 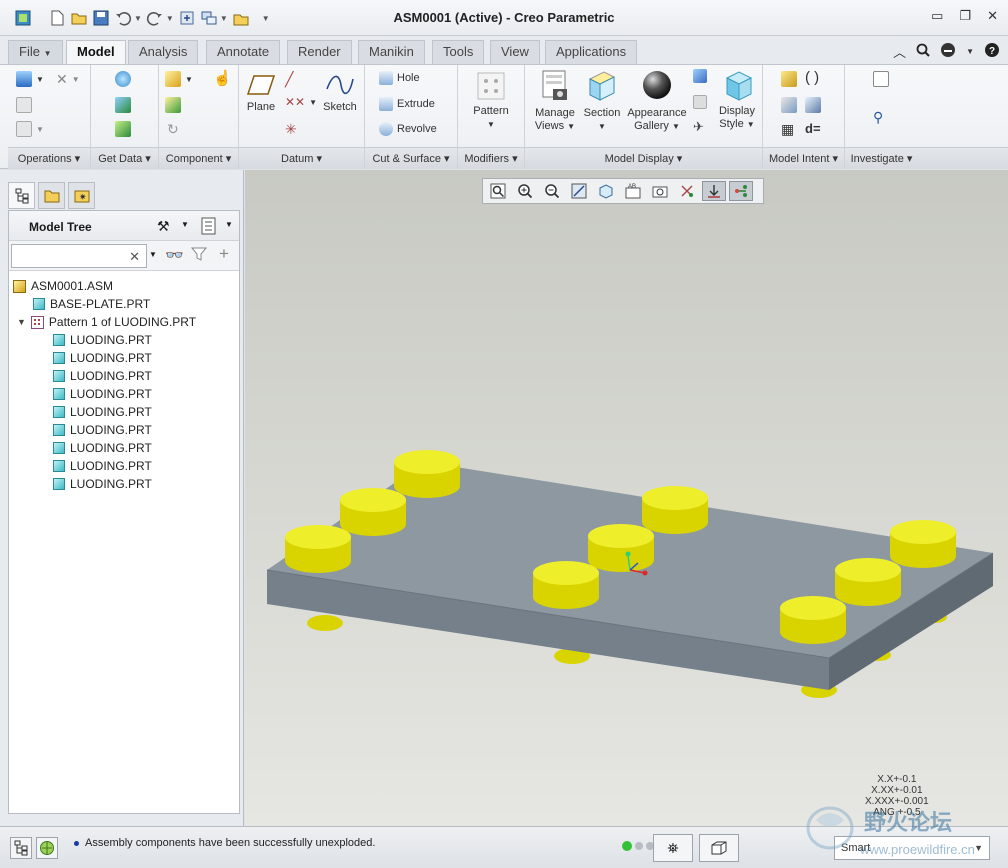 What do you see at coordinates (21, 322) in the screenshot?
I see `expand-arrow-icon: ▼` at bounding box center [21, 322].